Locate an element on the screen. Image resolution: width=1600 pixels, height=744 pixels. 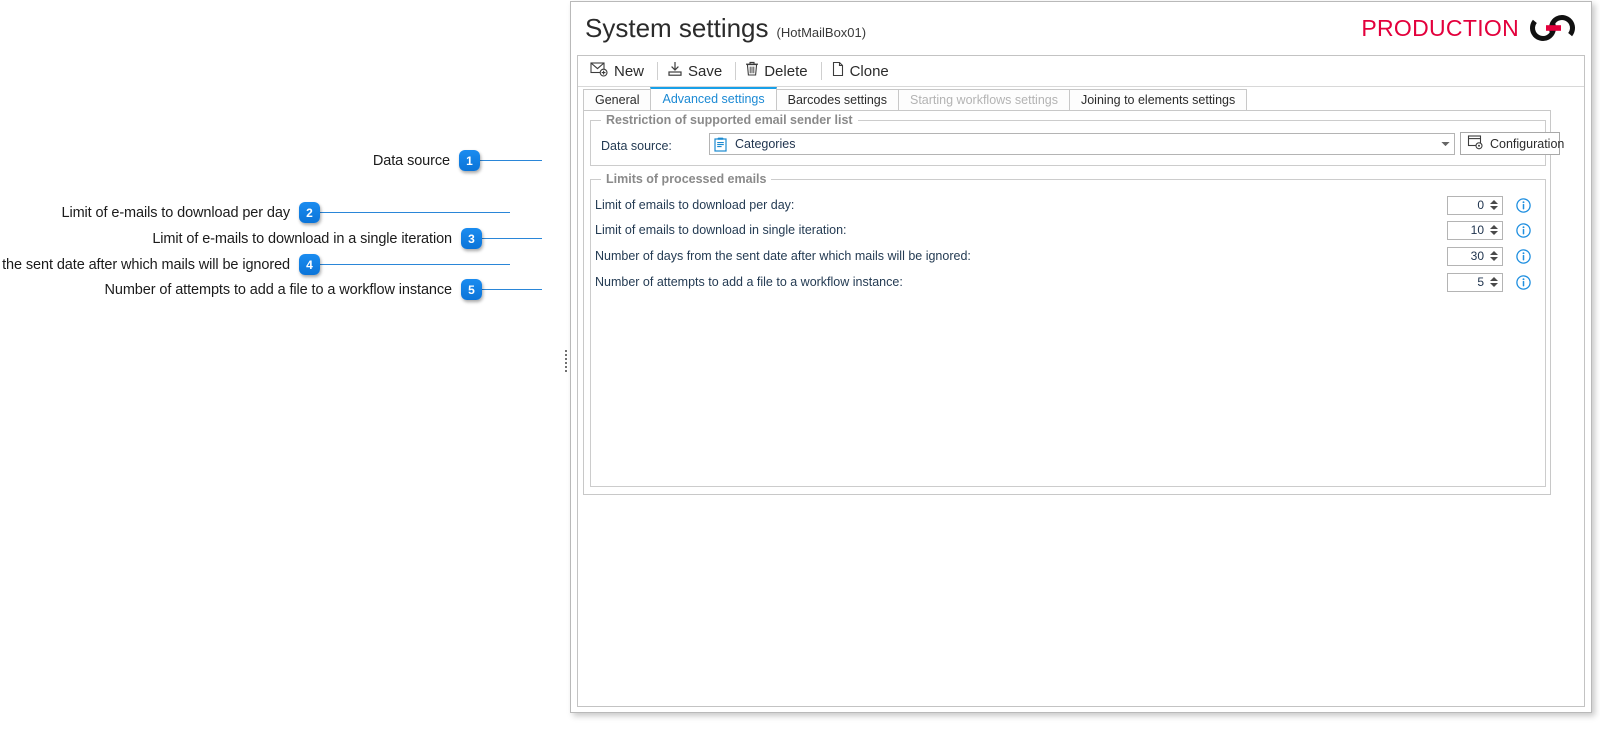
limit-row-1-value: 10 is located at coordinates (1477, 230).